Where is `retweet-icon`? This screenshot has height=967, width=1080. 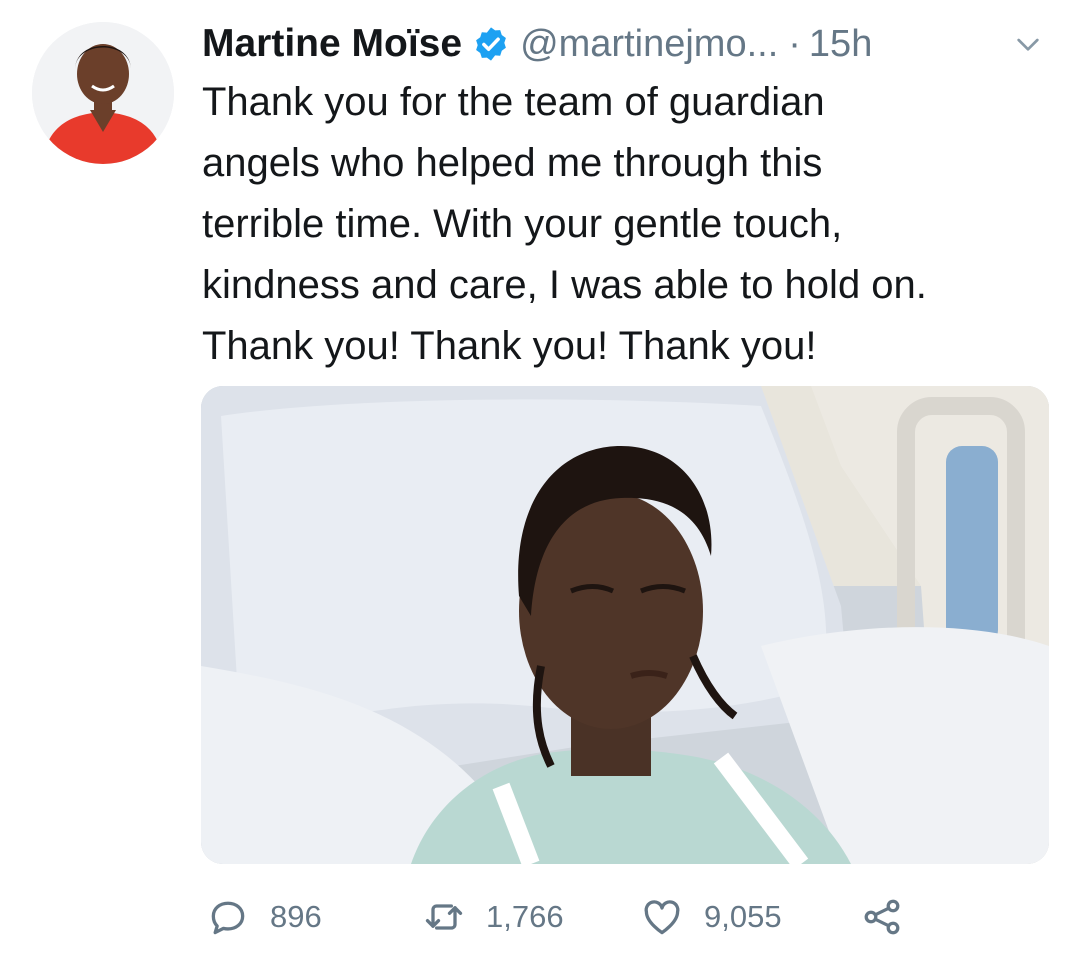 retweet-icon is located at coordinates (444, 917).